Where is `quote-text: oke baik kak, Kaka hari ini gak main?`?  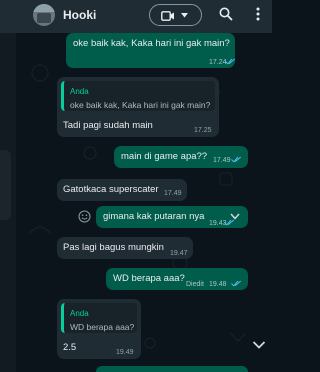 quote-text: oke baik kak, Kaka hari ini gak main? is located at coordinates (140, 105).